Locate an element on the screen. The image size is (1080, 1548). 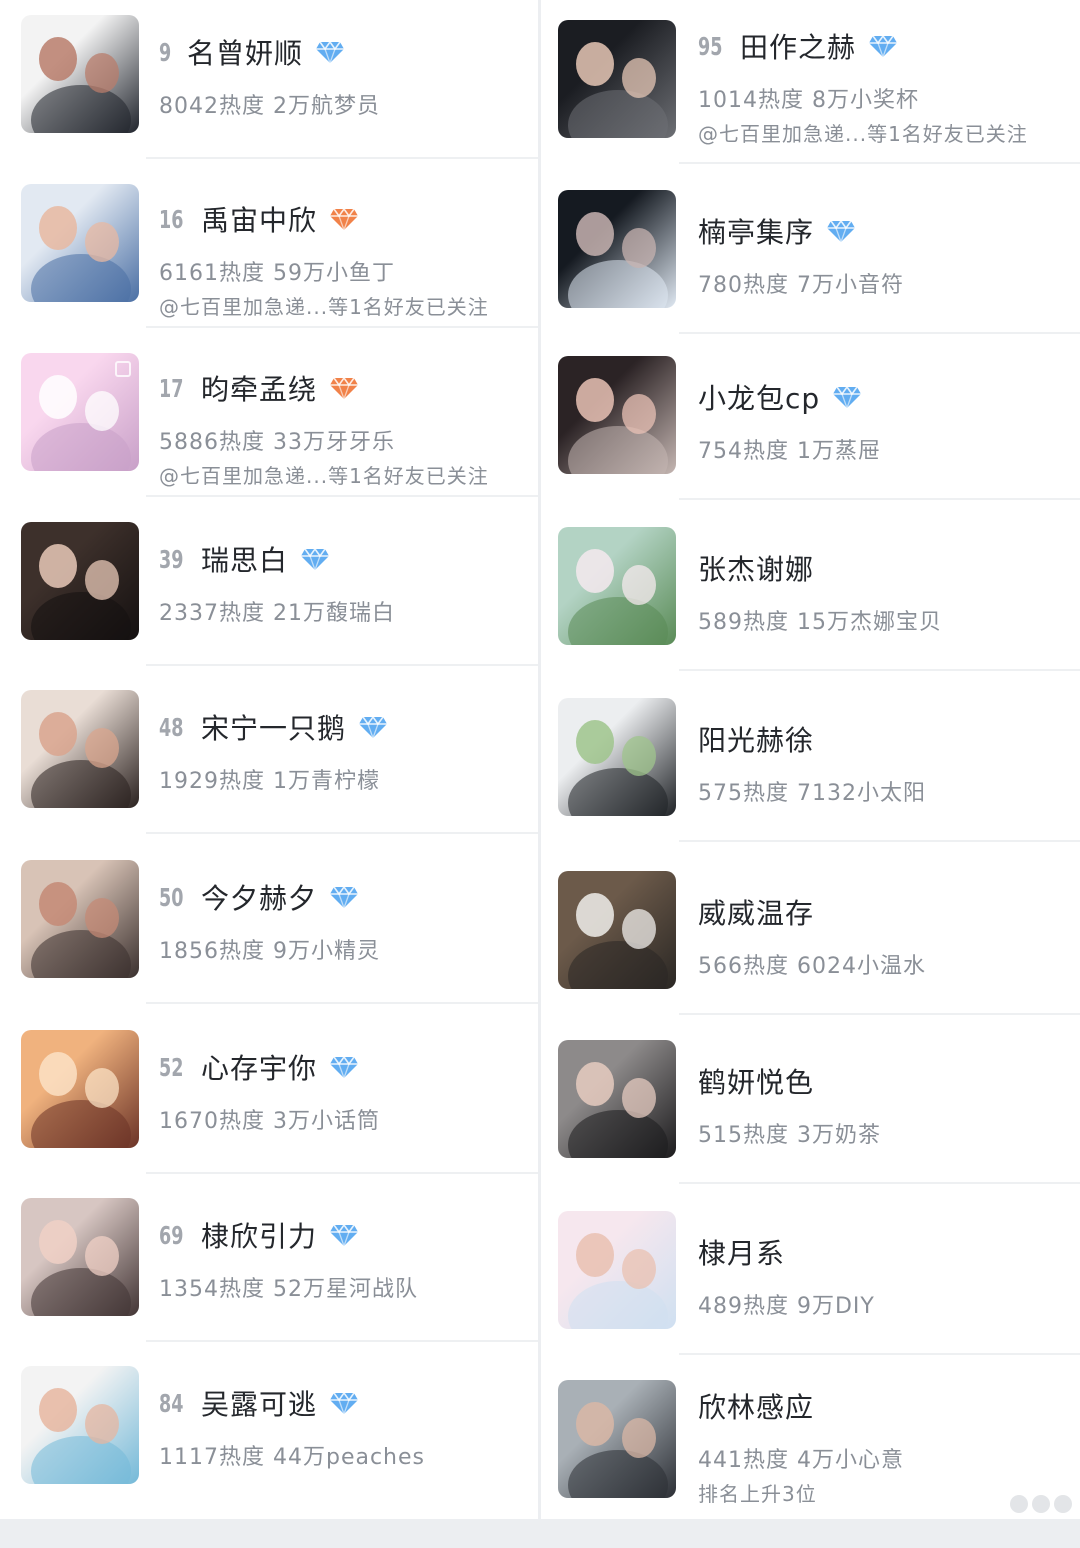
list-item: 39 瑞思白 2337热度 21万馥瑞白 is located at coordinates (269, 606).